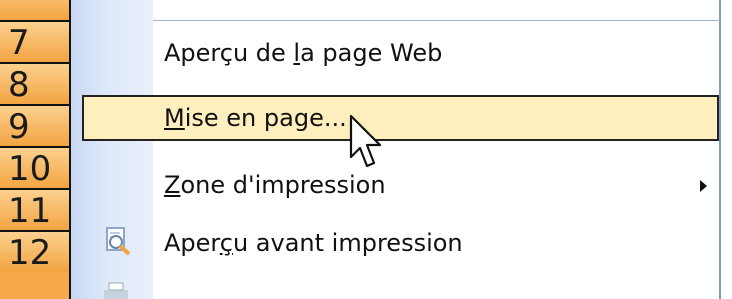 This screenshot has width=732, height=299. What do you see at coordinates (283, 185) in the screenshot?
I see `label-text-part: one d'impression` at bounding box center [283, 185].